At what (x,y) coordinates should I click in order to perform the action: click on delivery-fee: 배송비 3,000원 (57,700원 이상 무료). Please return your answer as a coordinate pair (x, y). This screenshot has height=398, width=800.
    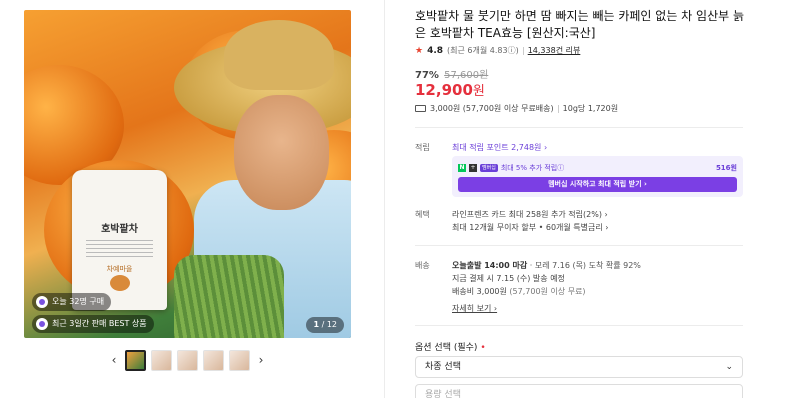
    Looking at the image, I should click on (519, 291).